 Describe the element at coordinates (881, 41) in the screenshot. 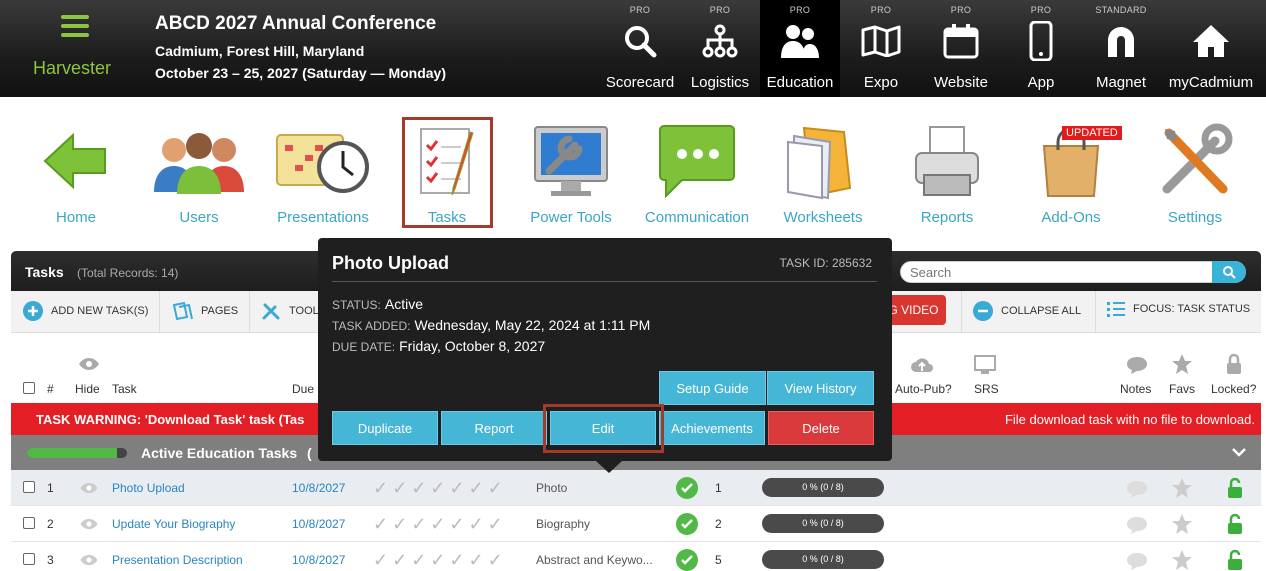

I see `map-icon` at that location.